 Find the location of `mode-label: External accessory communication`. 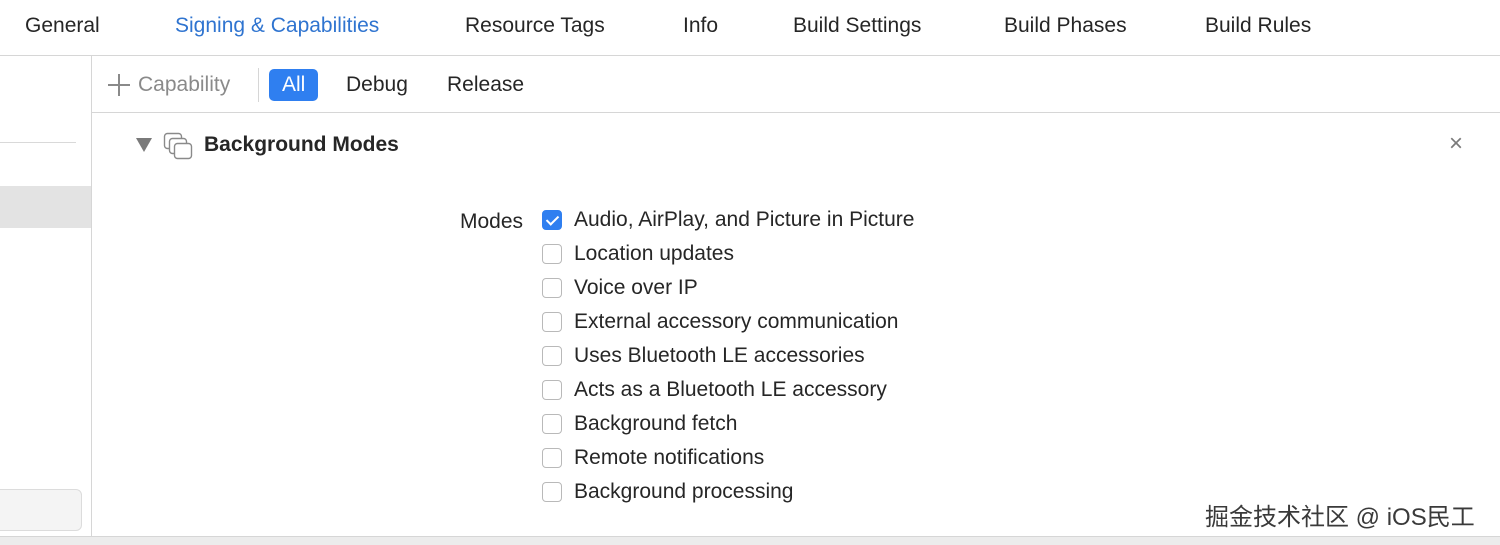

mode-label: External accessory communication is located at coordinates (736, 321).